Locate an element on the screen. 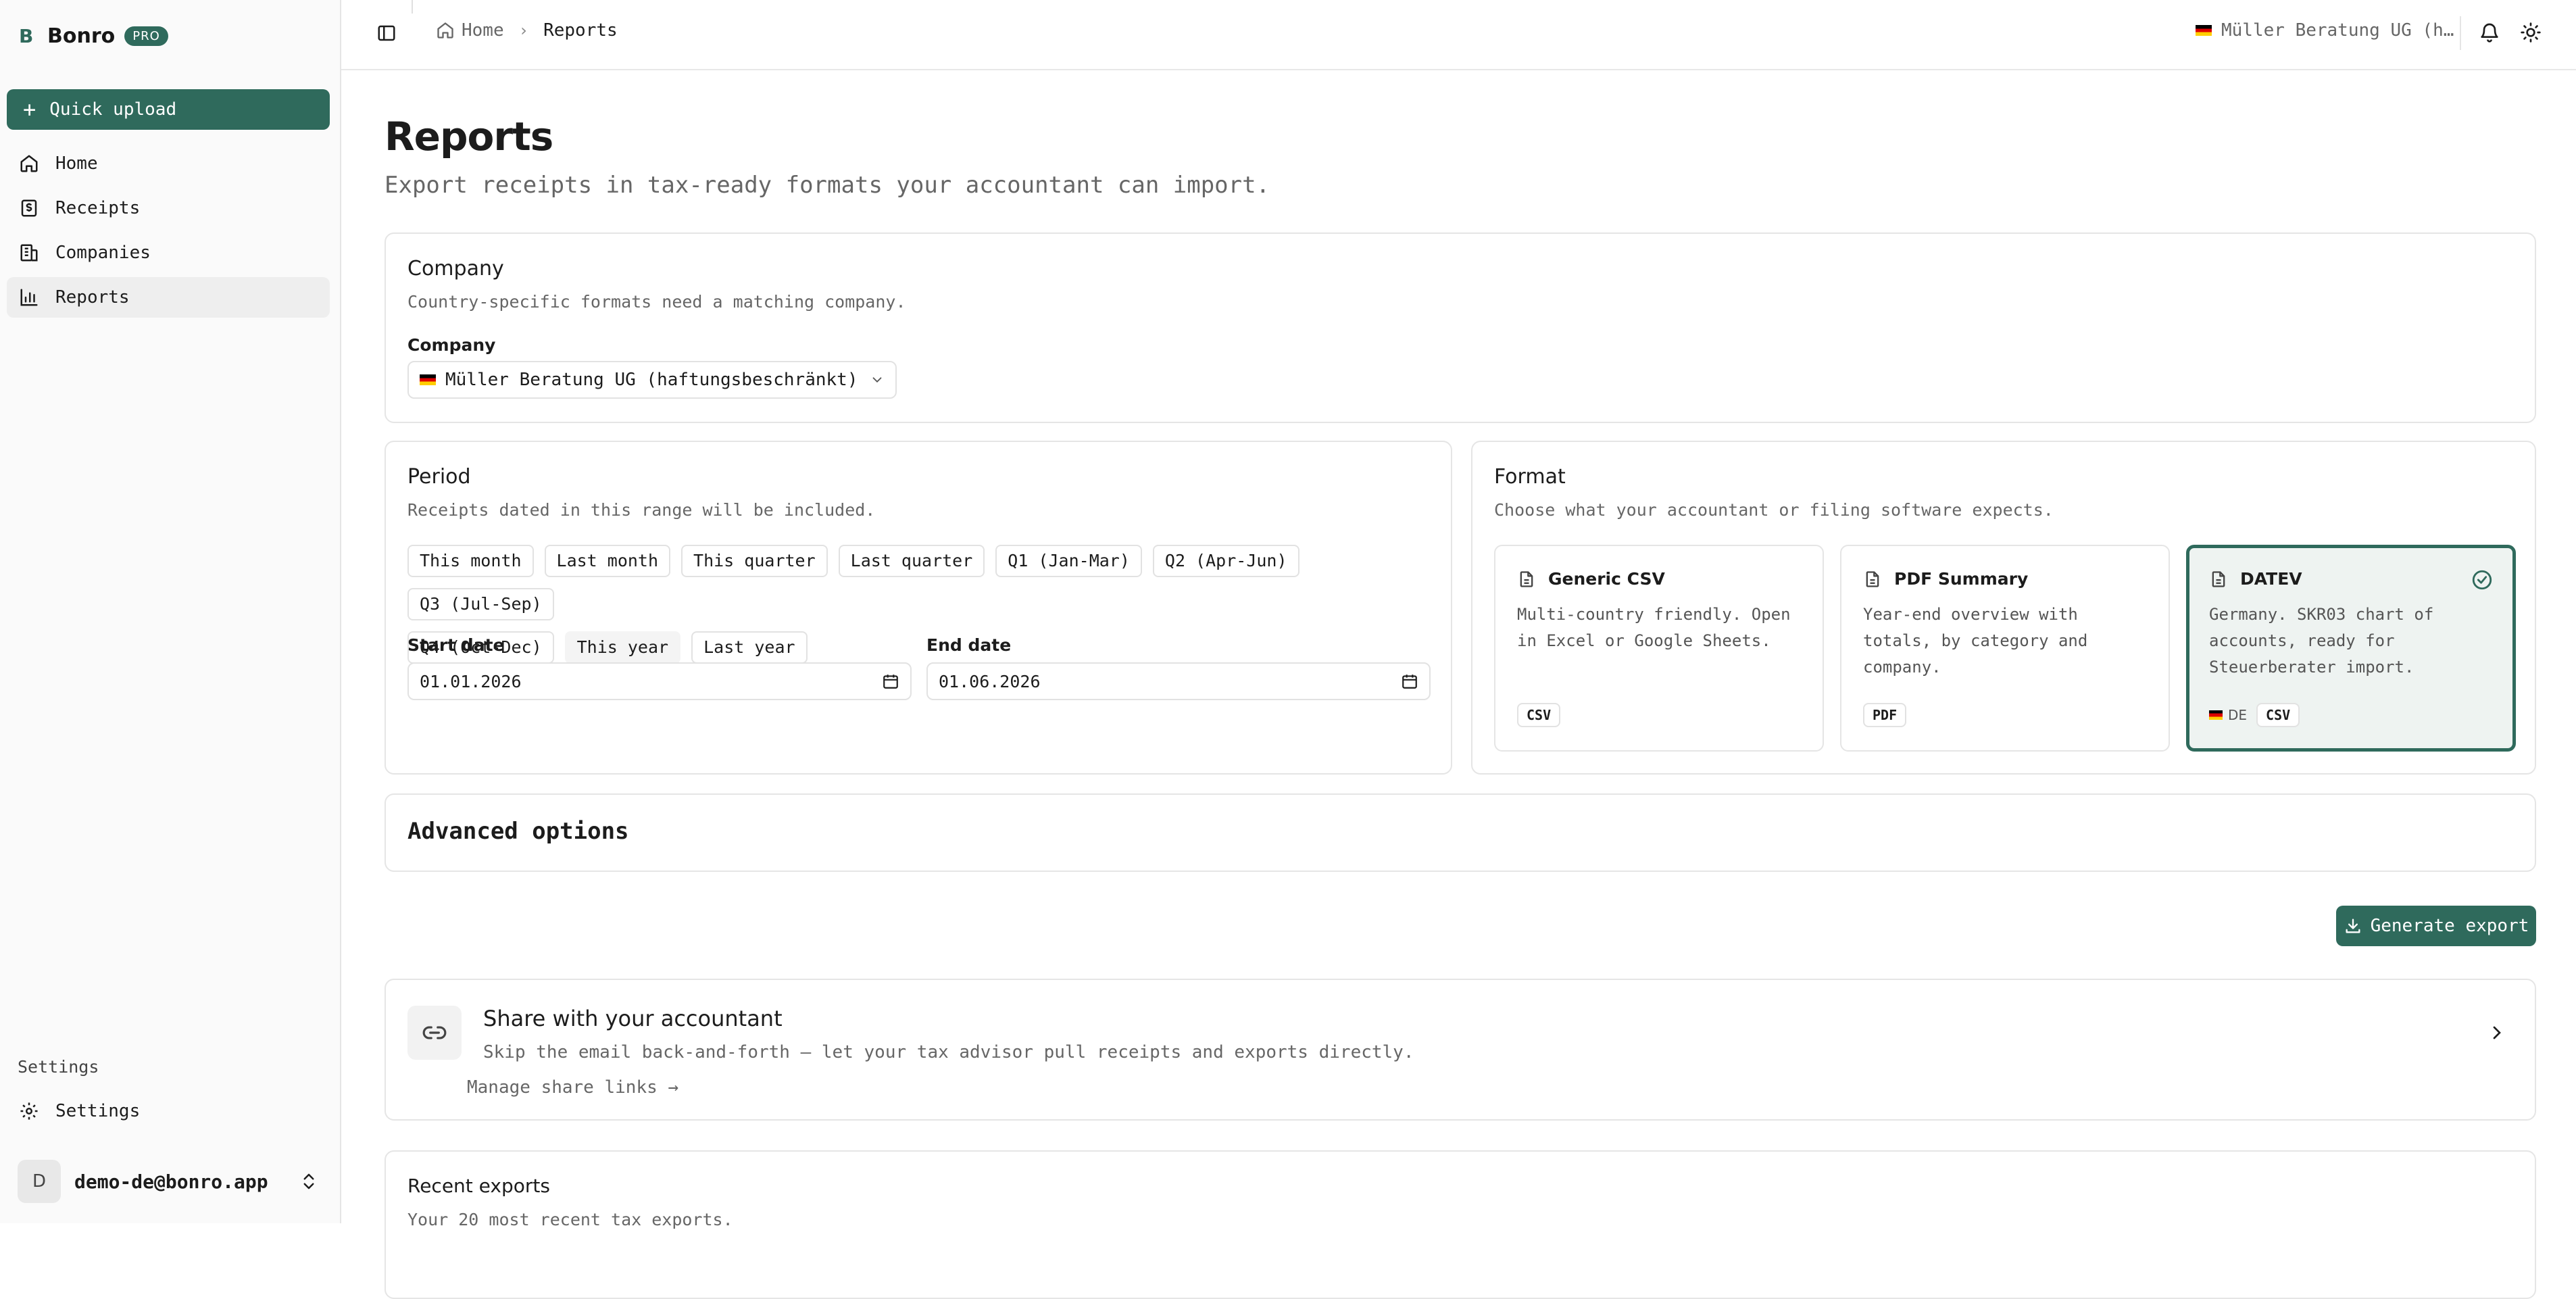 Image resolution: width=2576 pixels, height=1299 pixels. sidebar-item-settings: Settings is located at coordinates (168, 1111).